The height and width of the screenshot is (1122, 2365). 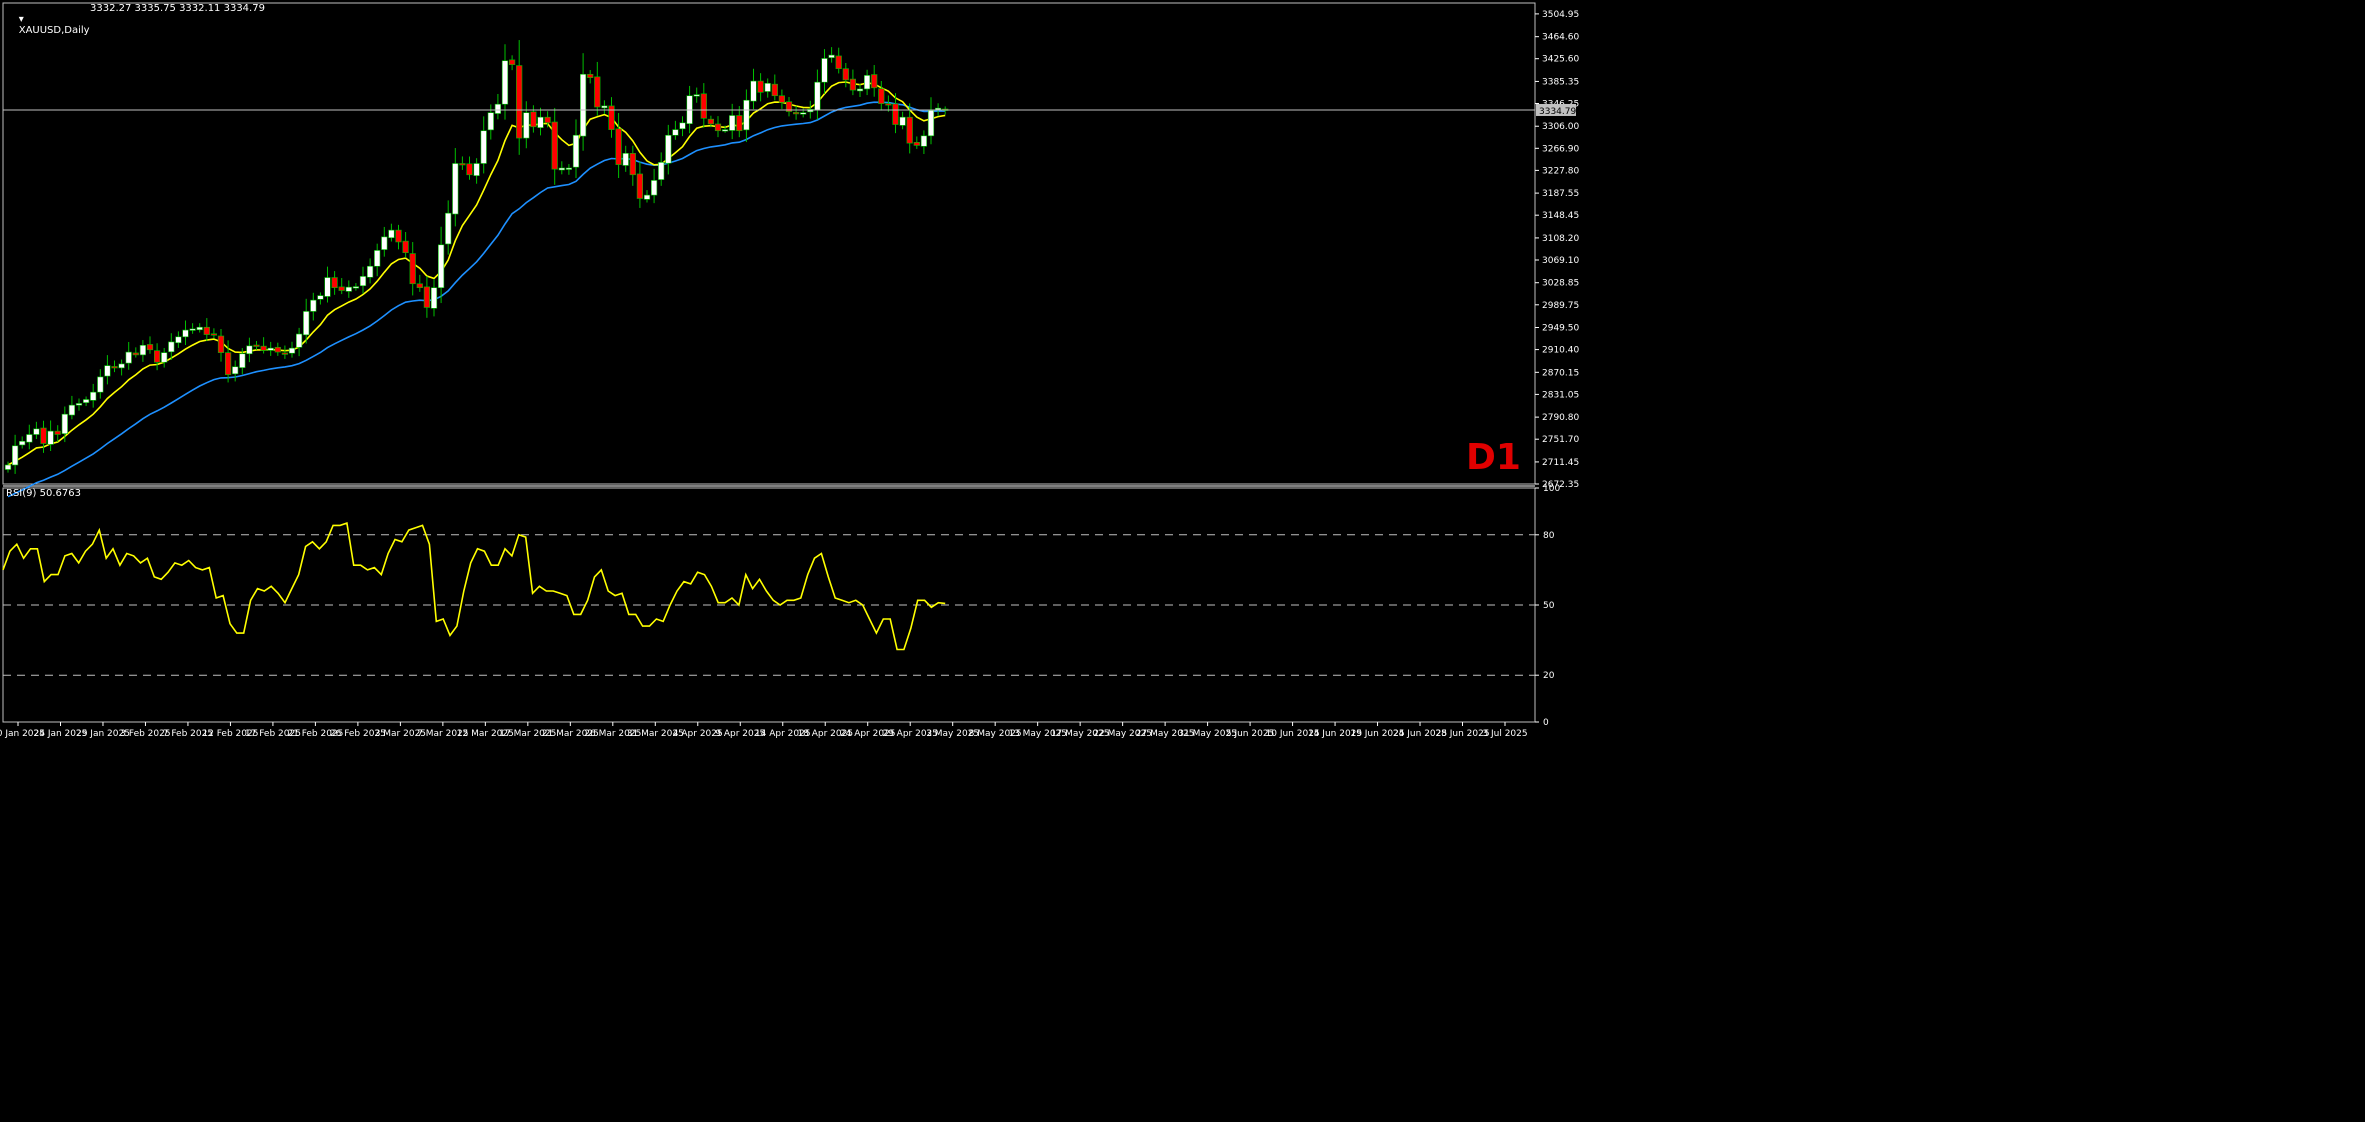 I want to click on price-tick-label: 2989.75, so click(x=1560, y=306).